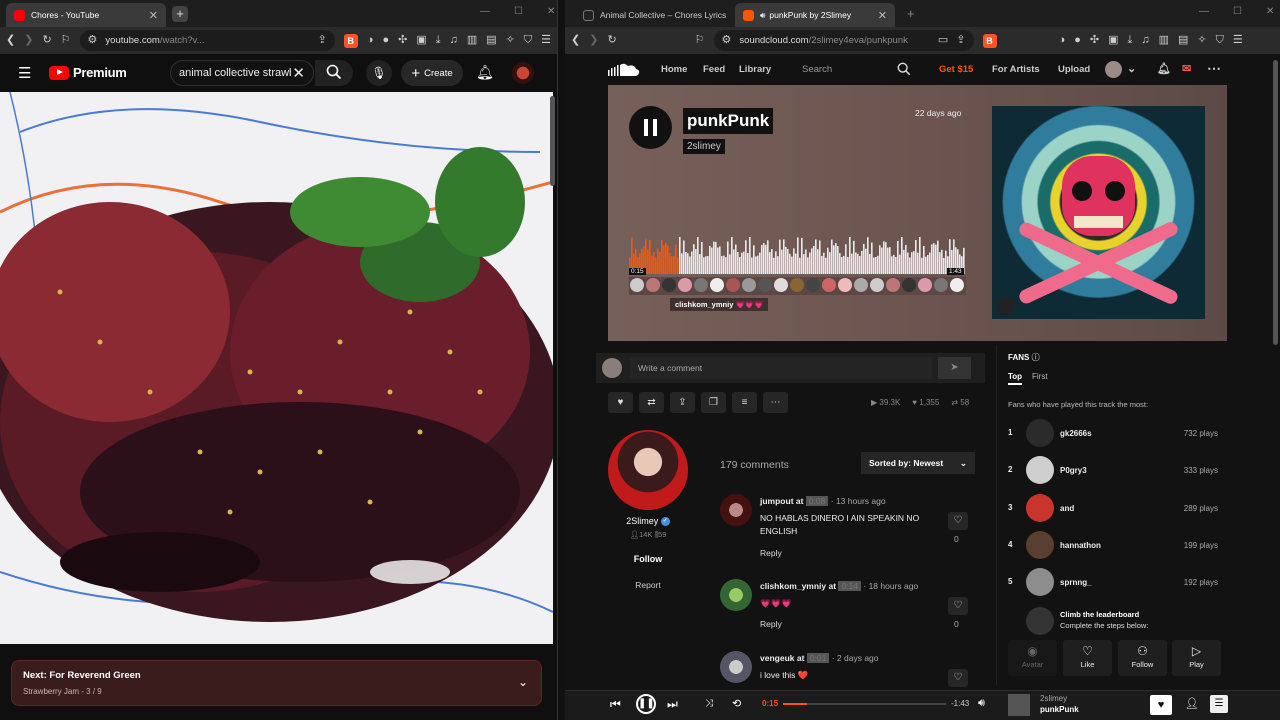 This screenshot has height=720, width=1280. What do you see at coordinates (911, 13) in the screenshot?
I see `new-tab-button: +` at bounding box center [911, 13].